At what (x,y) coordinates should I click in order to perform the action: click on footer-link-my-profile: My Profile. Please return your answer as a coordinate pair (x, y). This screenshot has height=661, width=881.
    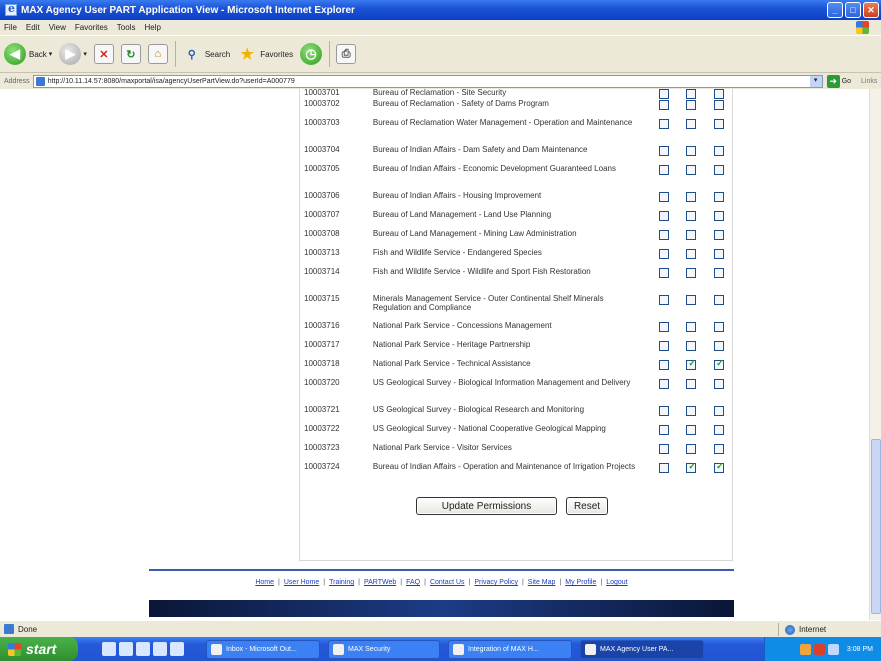
    Looking at the image, I should click on (580, 582).